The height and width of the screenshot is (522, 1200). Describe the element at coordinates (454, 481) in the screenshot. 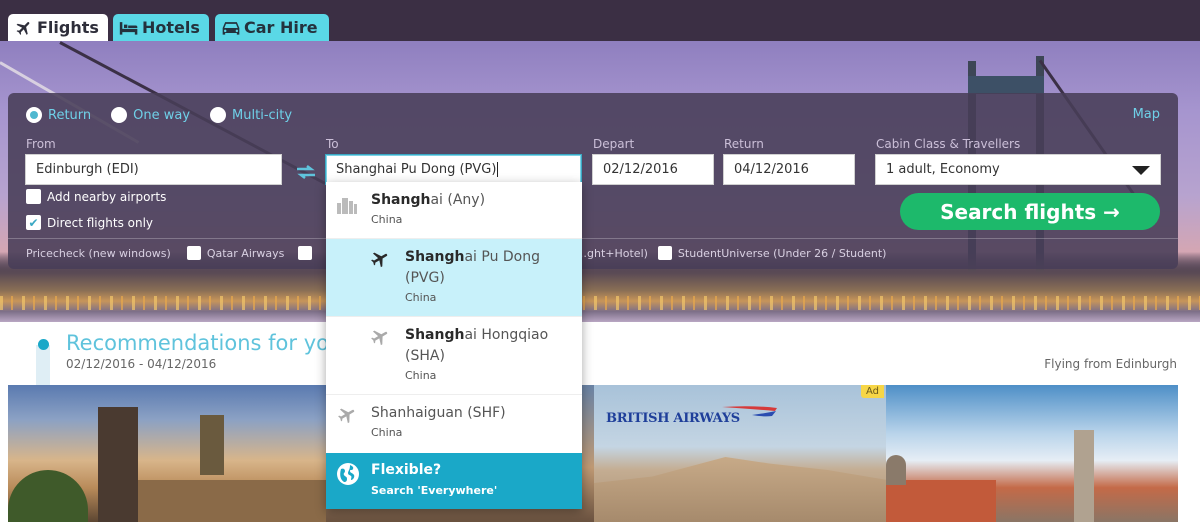

I see `flexible-everywhere-option: Flexible? Search 'Everywhere'` at that location.